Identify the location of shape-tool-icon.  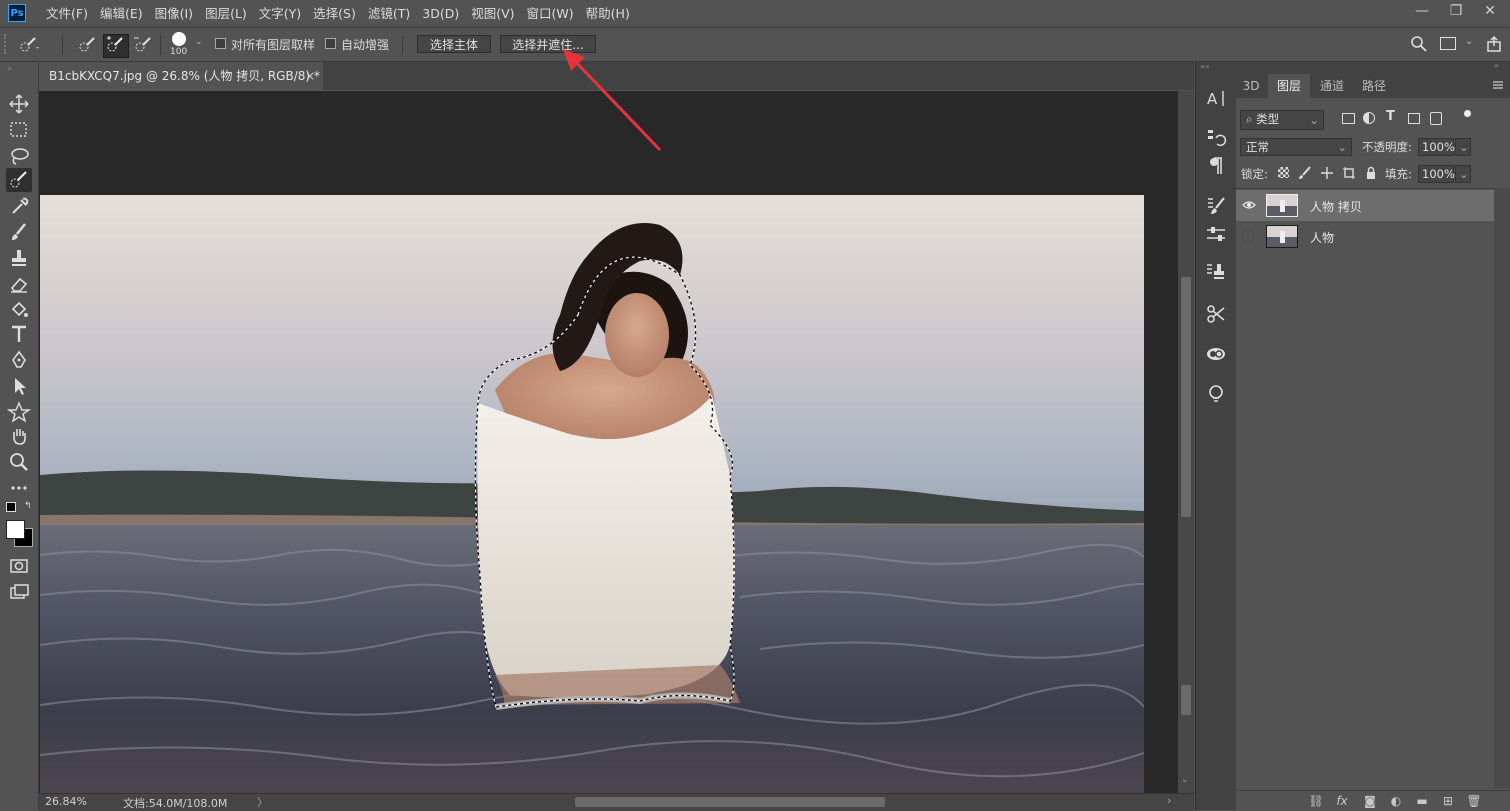
(19, 412).